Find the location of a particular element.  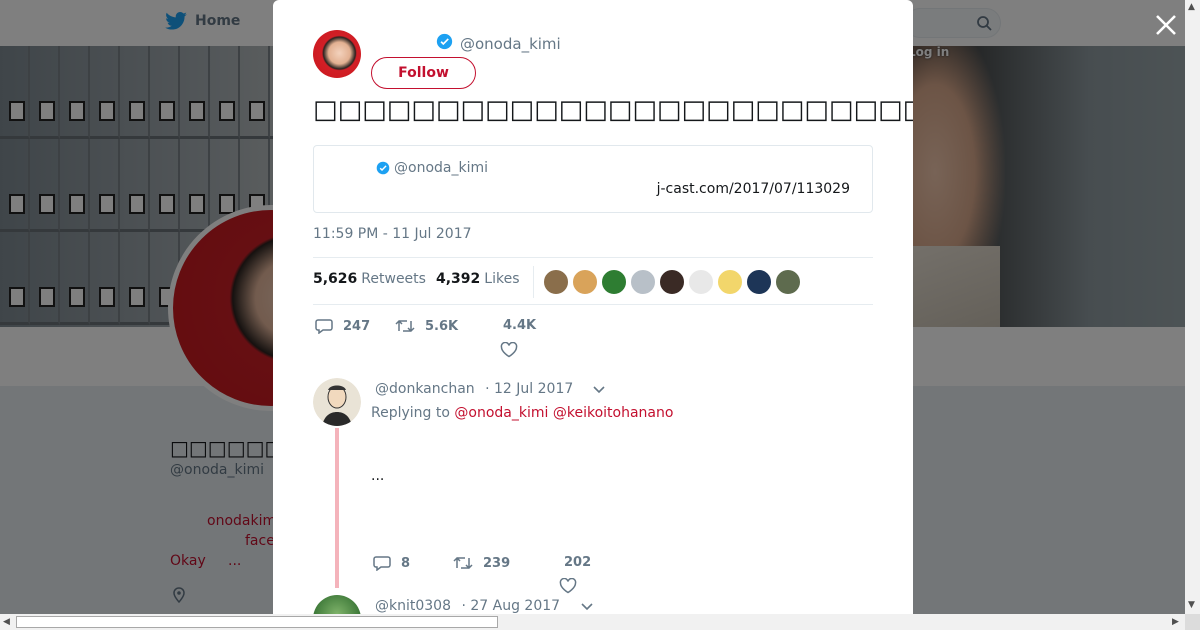

like-count: 4.4K is located at coordinates (520, 325).